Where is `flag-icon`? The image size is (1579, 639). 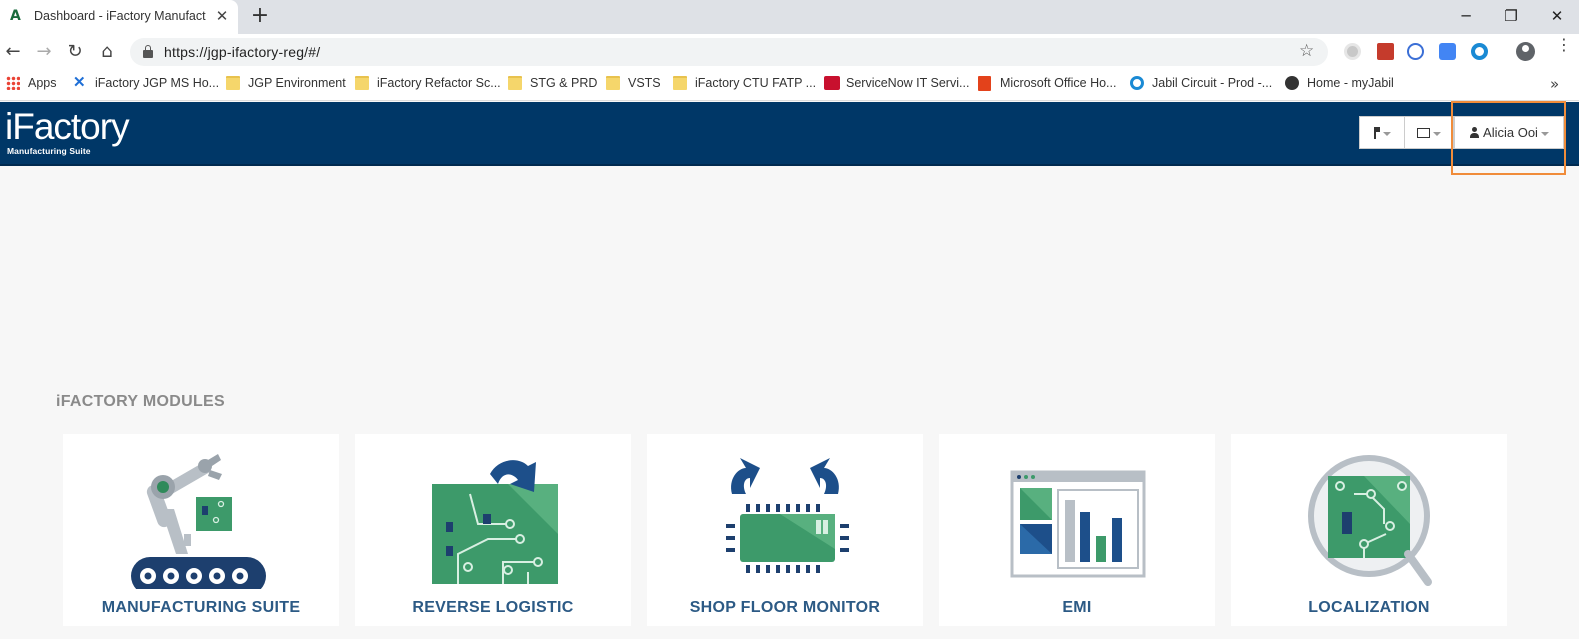
flag-icon is located at coordinates (1376, 133).